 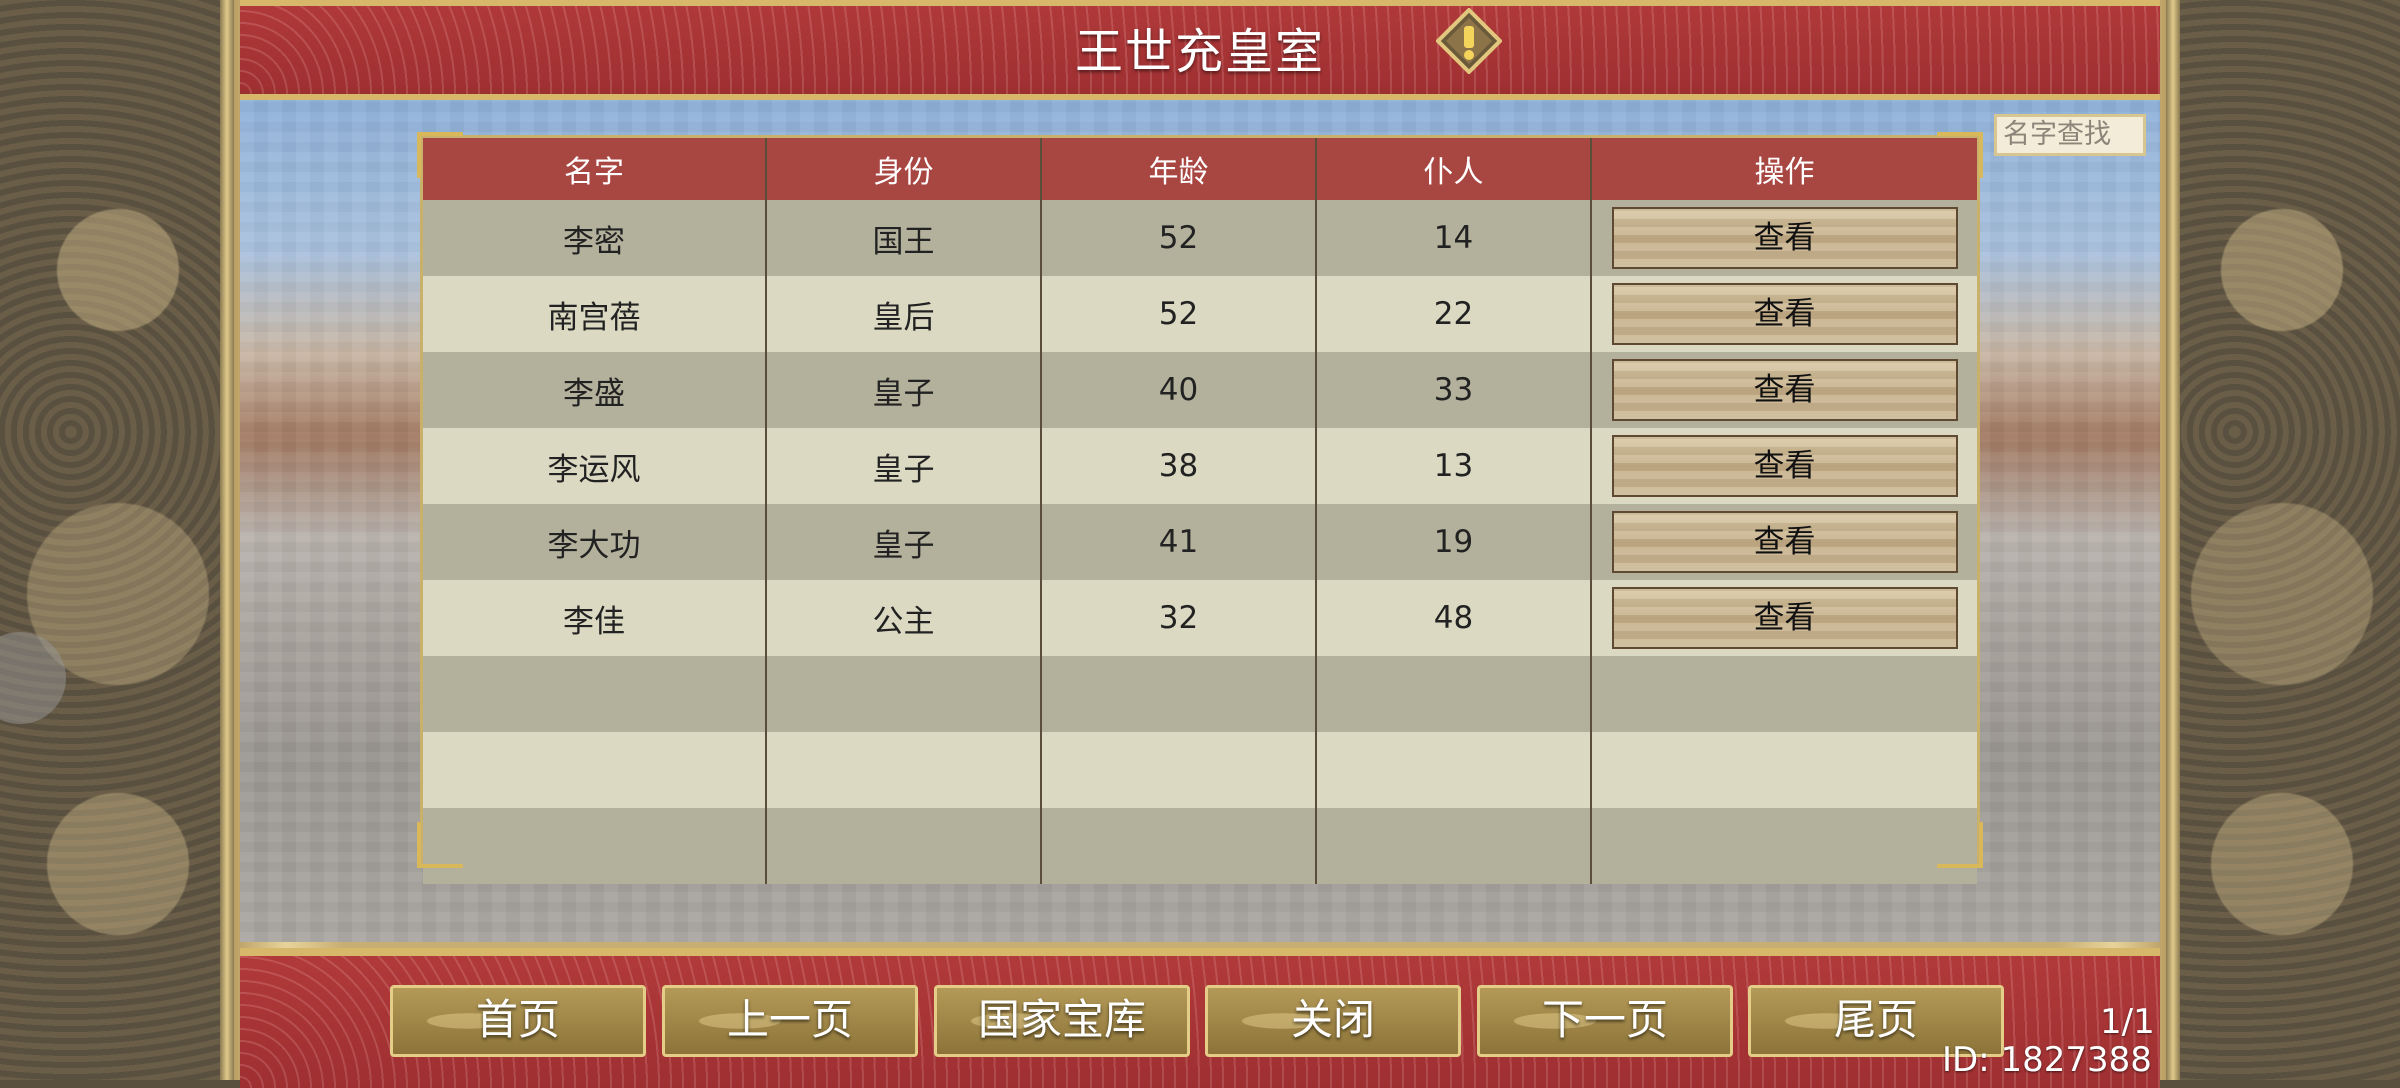 I want to click on player-id: ID: 1827388, so click(x=2047, y=1060).